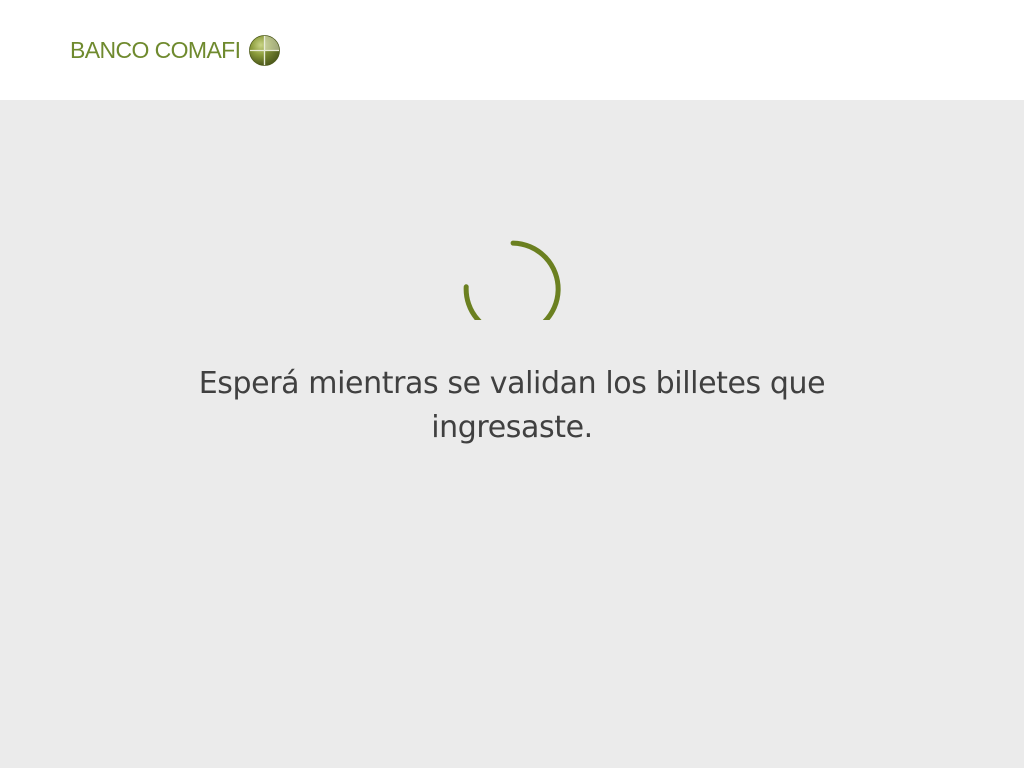 The height and width of the screenshot is (768, 1024). What do you see at coordinates (265, 50) in the screenshot?
I see `comafi-globe-icon` at bounding box center [265, 50].